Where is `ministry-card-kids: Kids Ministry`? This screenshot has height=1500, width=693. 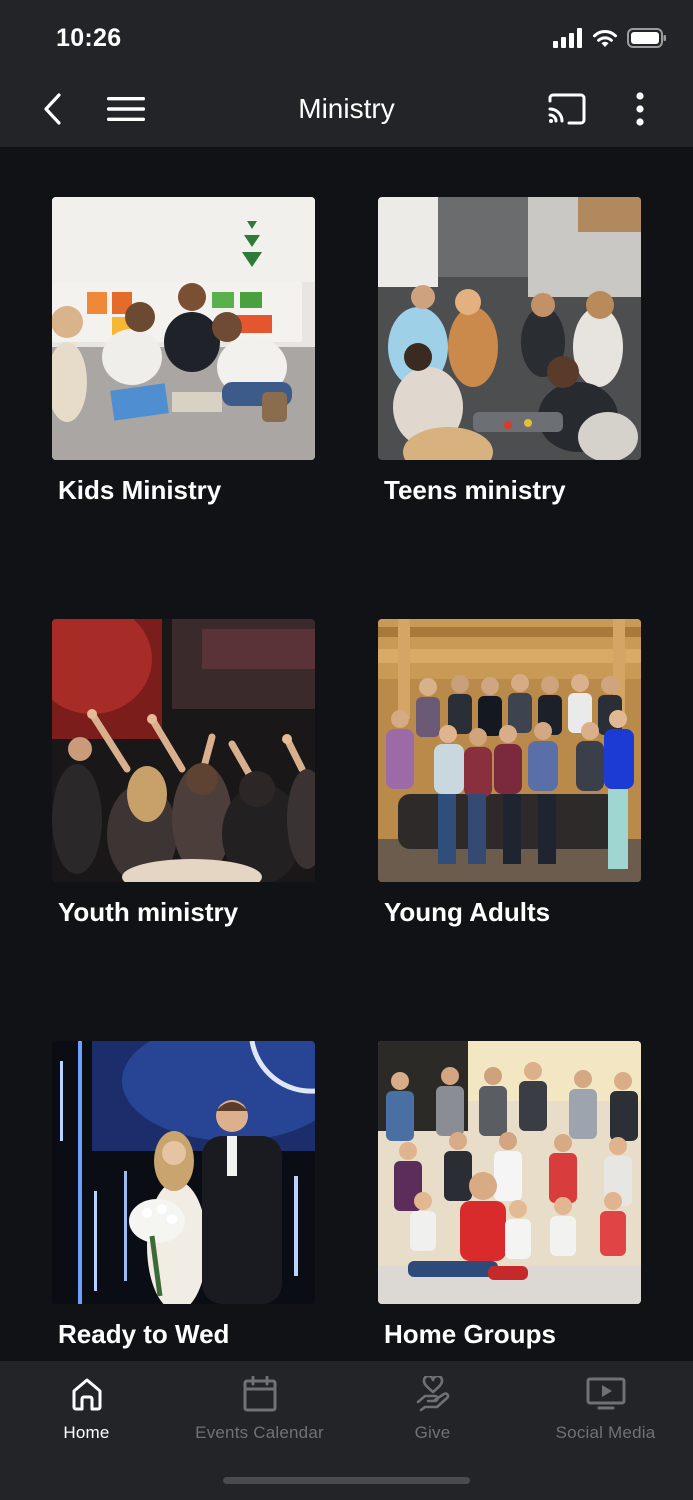 ministry-card-kids: Kids Ministry is located at coordinates (183, 351).